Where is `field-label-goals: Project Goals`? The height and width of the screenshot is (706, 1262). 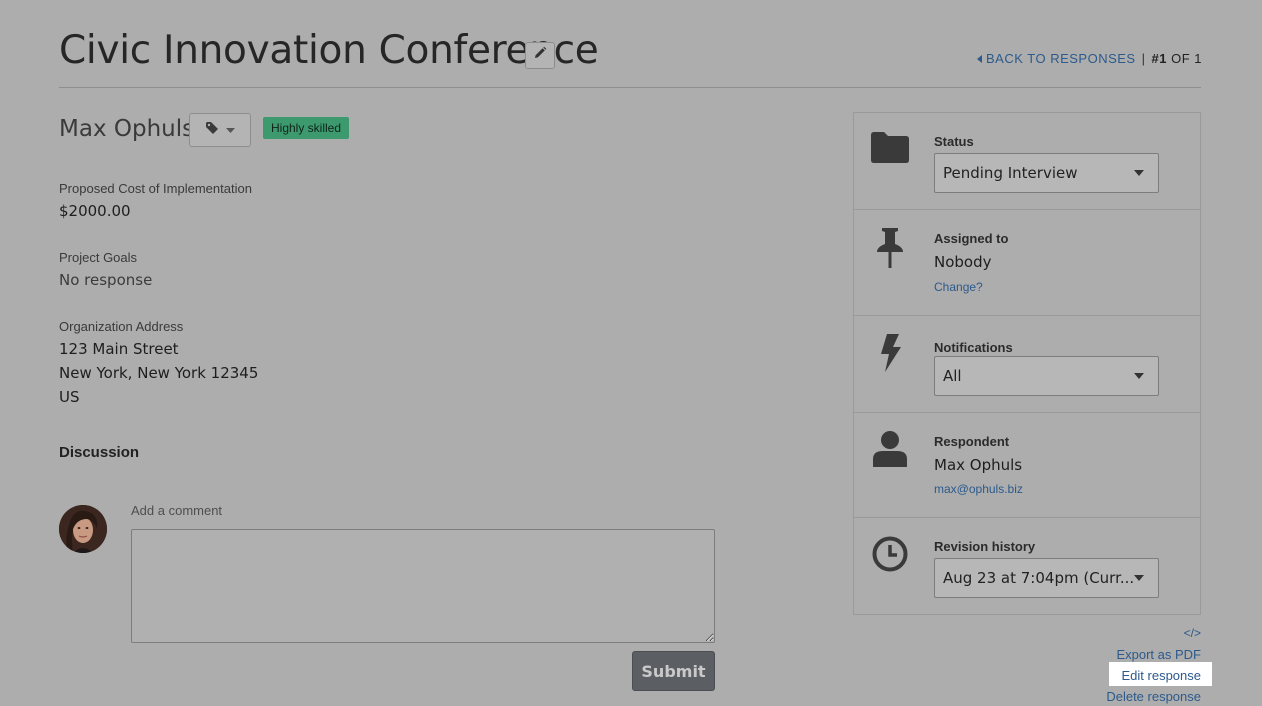
field-label-goals: Project Goals is located at coordinates (98, 257).